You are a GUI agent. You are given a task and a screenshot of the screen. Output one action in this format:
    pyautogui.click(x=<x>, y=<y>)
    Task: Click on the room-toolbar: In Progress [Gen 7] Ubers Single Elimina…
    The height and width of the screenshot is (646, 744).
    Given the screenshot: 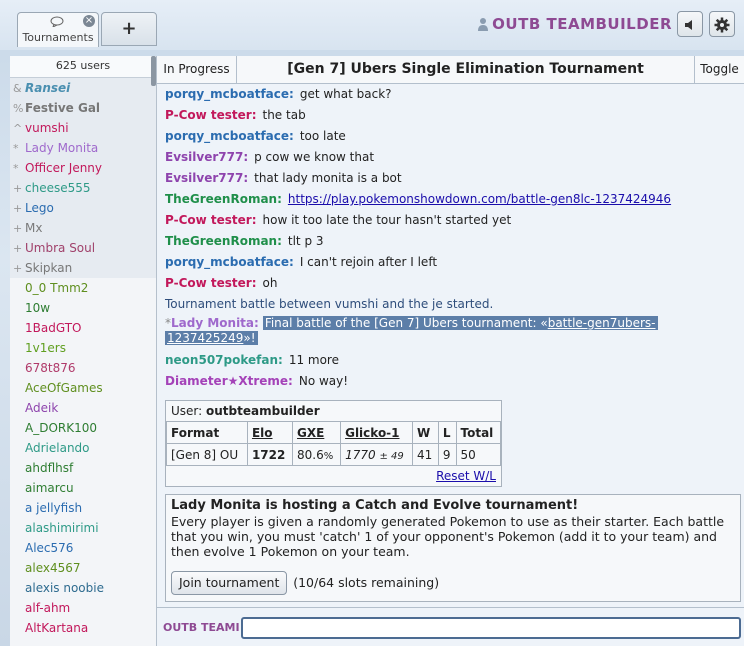 What is the action you would take?
    pyautogui.click(x=450, y=70)
    